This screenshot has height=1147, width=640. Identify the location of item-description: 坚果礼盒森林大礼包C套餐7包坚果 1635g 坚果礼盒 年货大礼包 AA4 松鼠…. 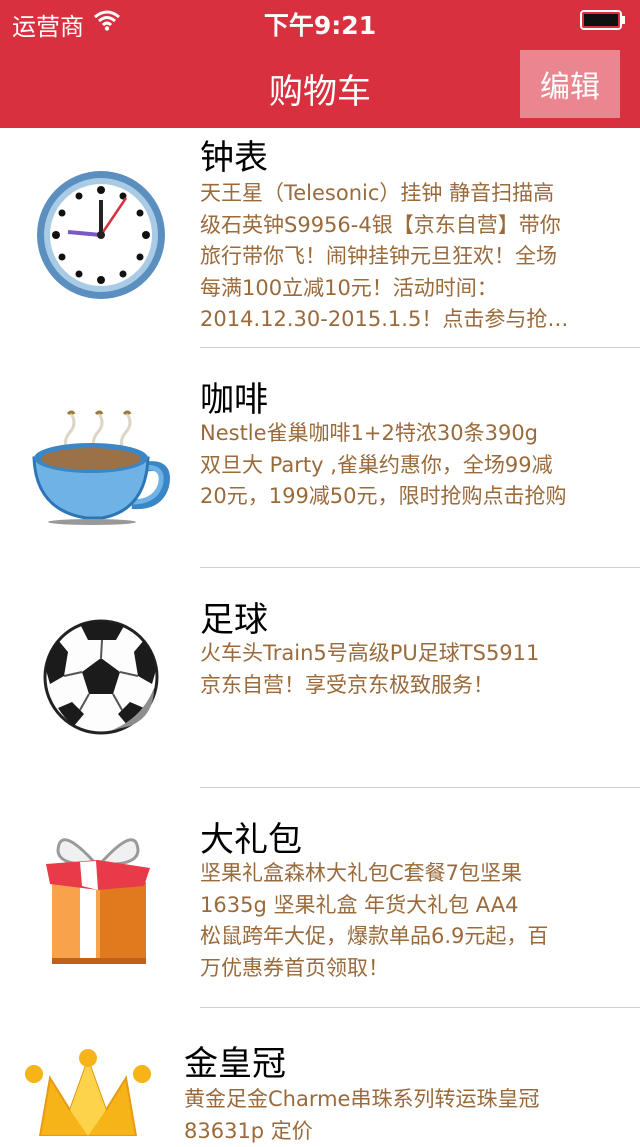
(374, 920).